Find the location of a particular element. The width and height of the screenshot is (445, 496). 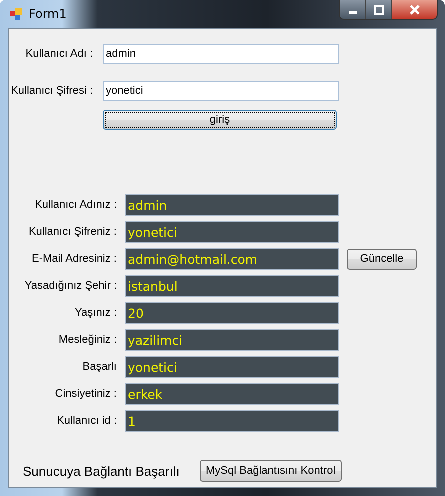

field-label: Mesleğiniz : is located at coordinates (87, 340).